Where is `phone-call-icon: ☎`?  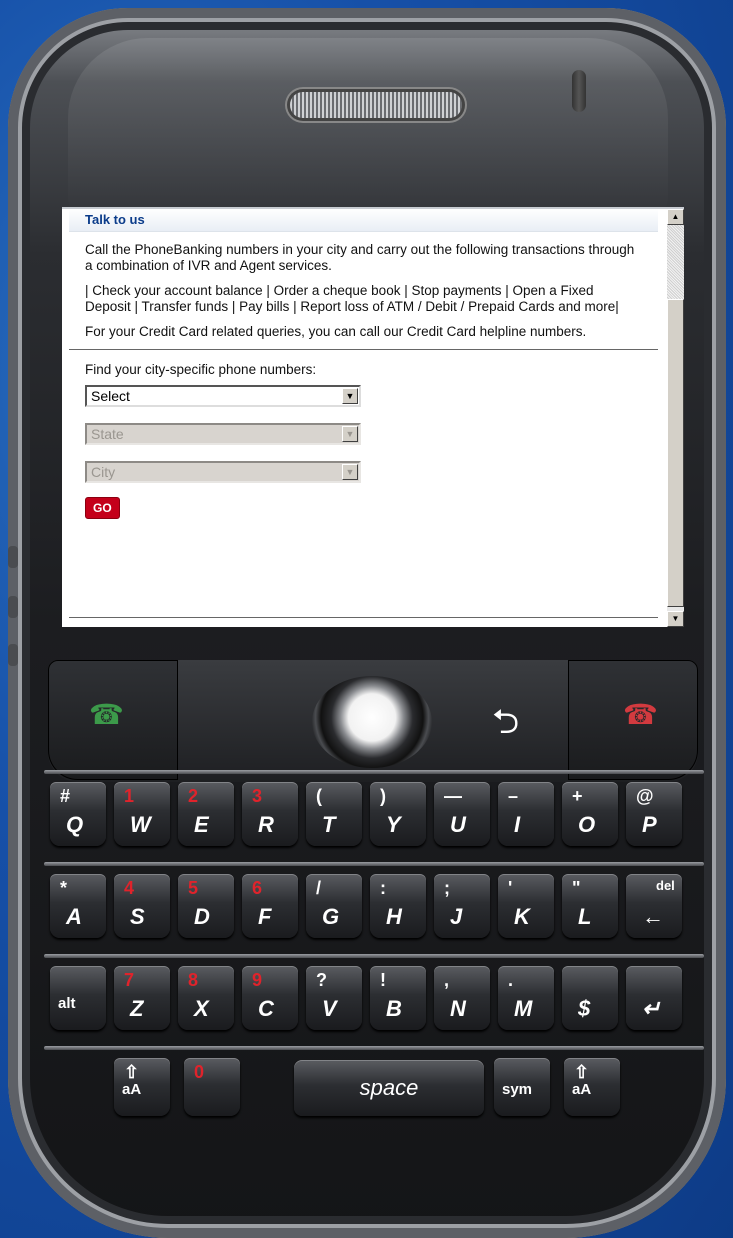
phone-call-icon: ☎ is located at coordinates (106, 714).